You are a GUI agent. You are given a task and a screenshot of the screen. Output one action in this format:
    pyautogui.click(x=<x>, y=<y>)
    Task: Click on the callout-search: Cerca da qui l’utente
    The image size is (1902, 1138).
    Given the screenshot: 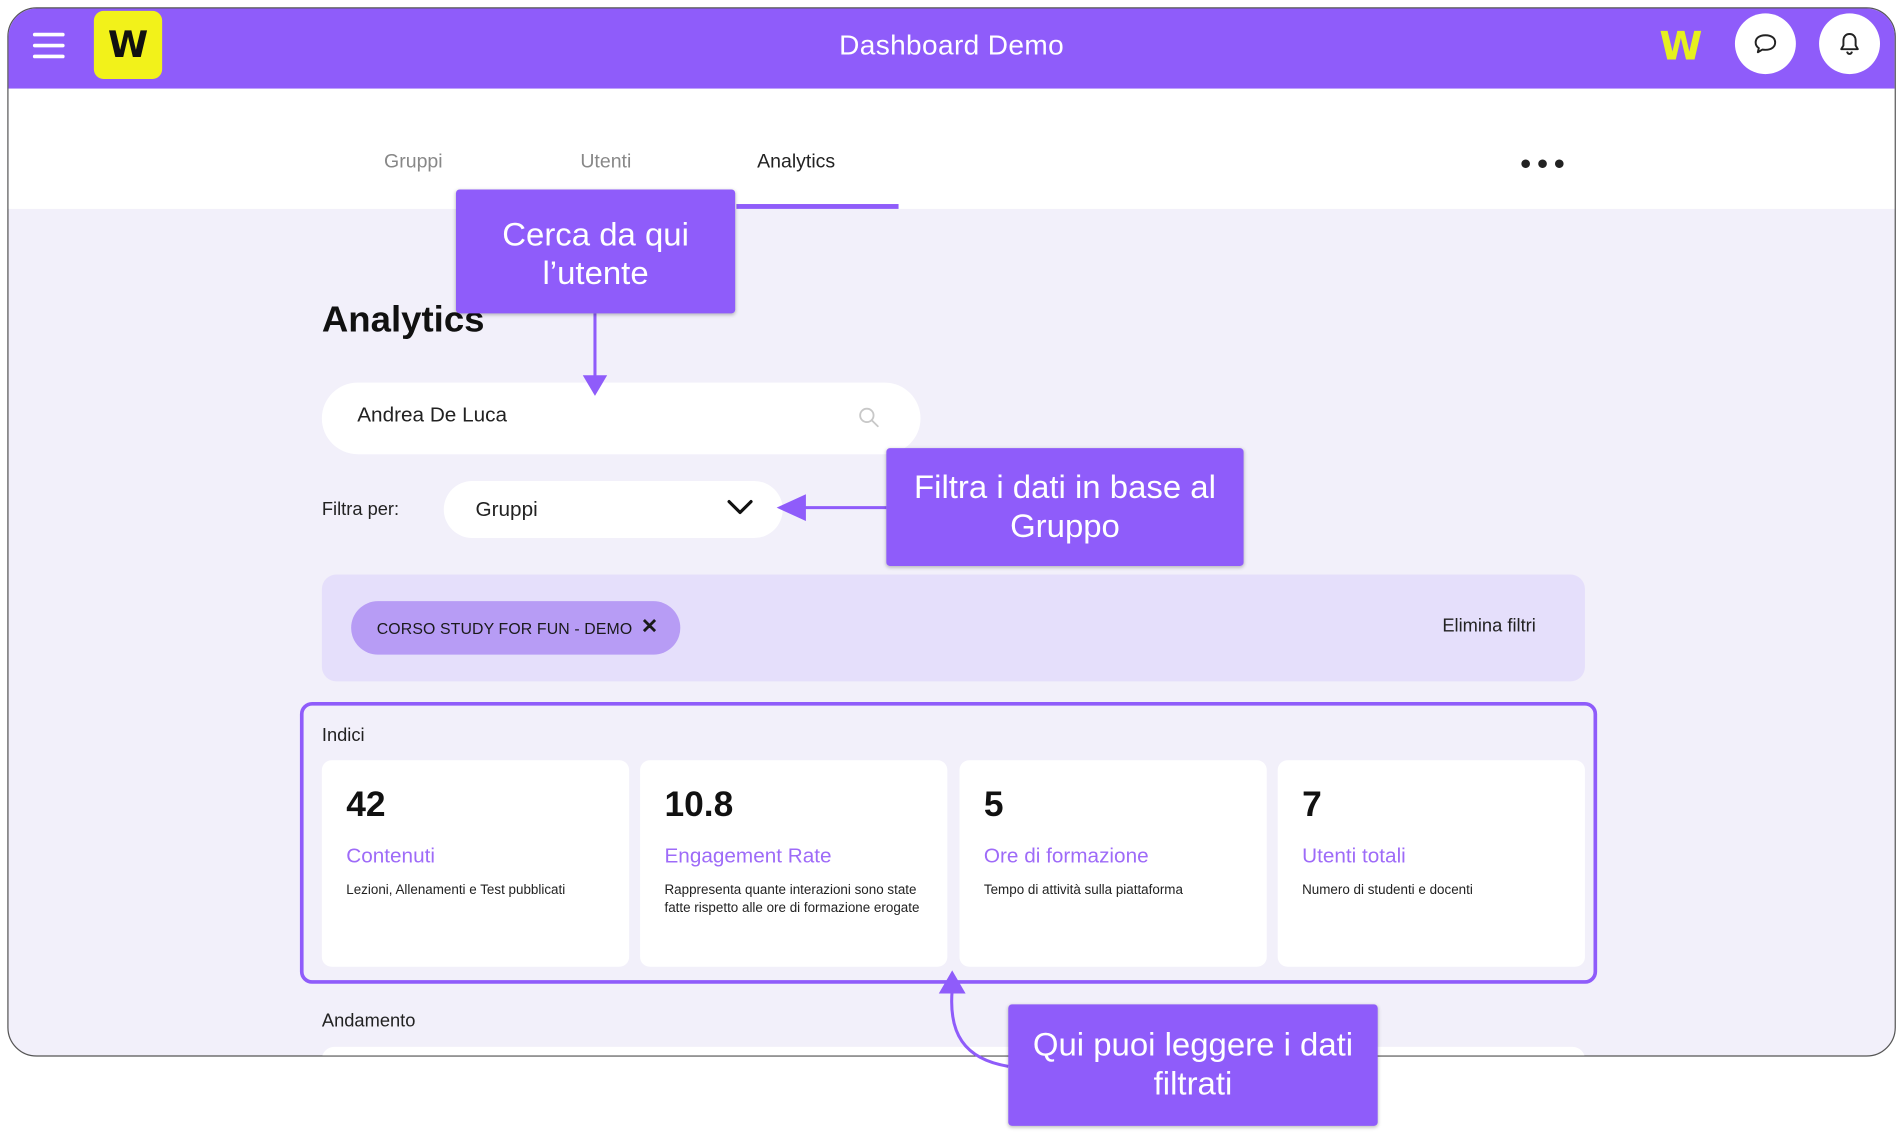 What is the action you would take?
    pyautogui.click(x=595, y=251)
    